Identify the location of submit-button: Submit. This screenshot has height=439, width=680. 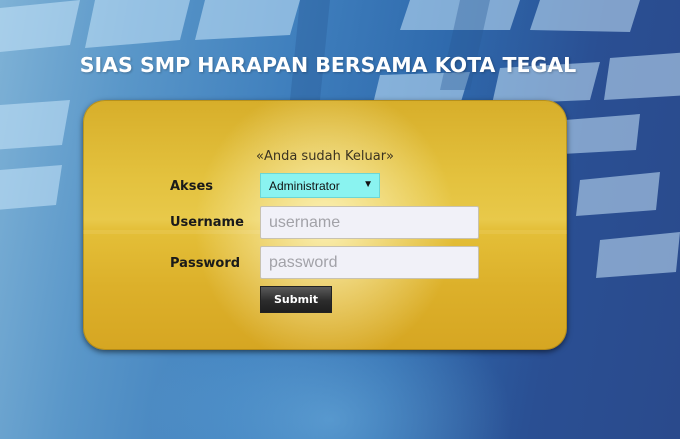
(296, 299).